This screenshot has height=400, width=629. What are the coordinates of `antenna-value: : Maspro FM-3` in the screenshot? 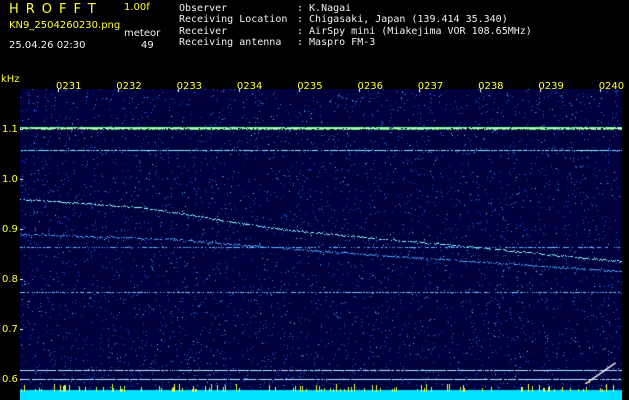 It's located at (336, 42).